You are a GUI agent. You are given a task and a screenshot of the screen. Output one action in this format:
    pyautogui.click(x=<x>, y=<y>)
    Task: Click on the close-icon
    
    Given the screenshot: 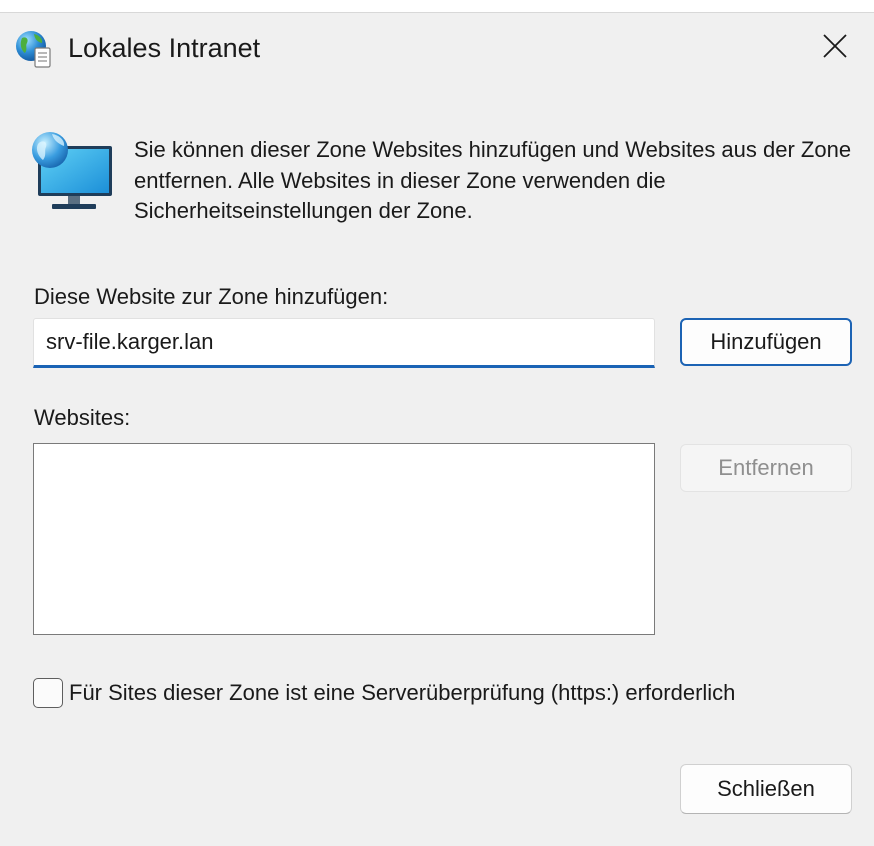 What is the action you would take?
    pyautogui.click(x=835, y=48)
    